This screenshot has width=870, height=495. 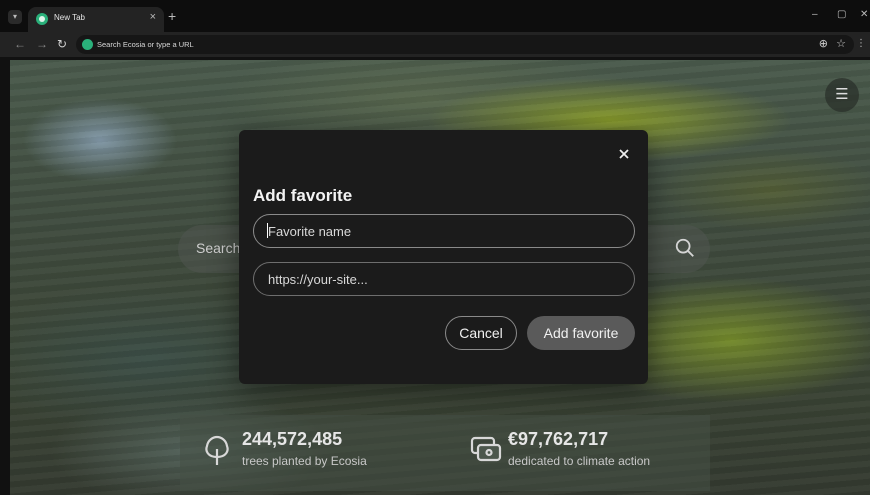 What do you see at coordinates (145, 44) in the screenshot?
I see `address-placeholder: Search Ecosia or type a URL` at bounding box center [145, 44].